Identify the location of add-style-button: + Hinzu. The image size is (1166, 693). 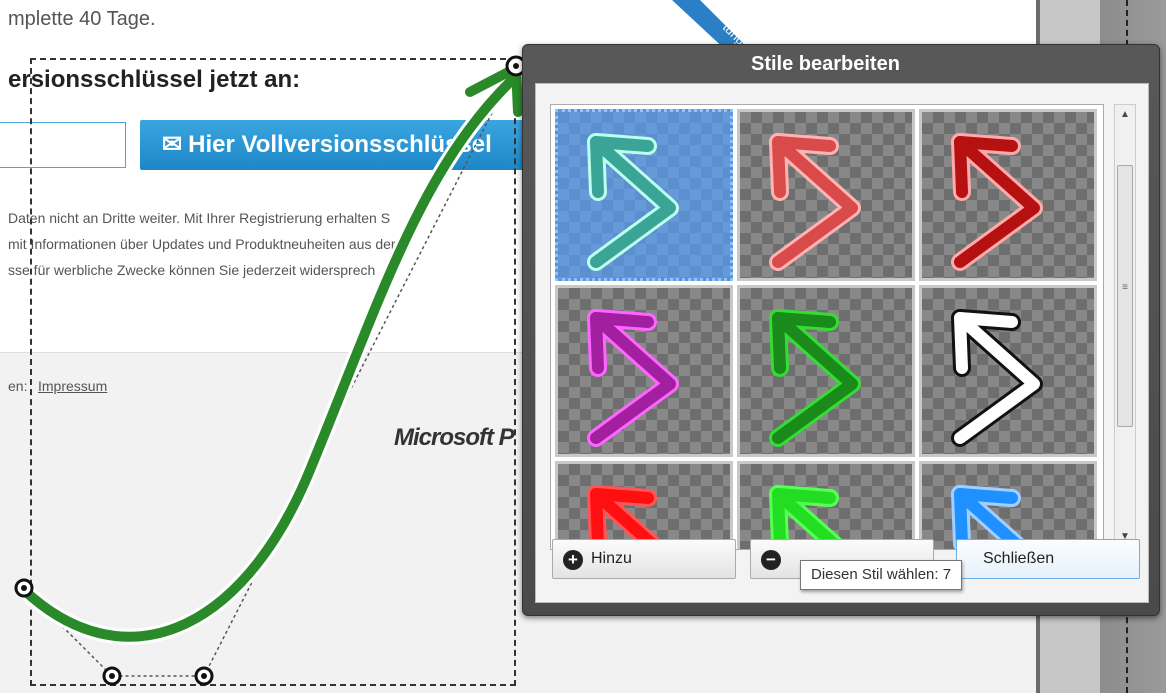
(644, 559).